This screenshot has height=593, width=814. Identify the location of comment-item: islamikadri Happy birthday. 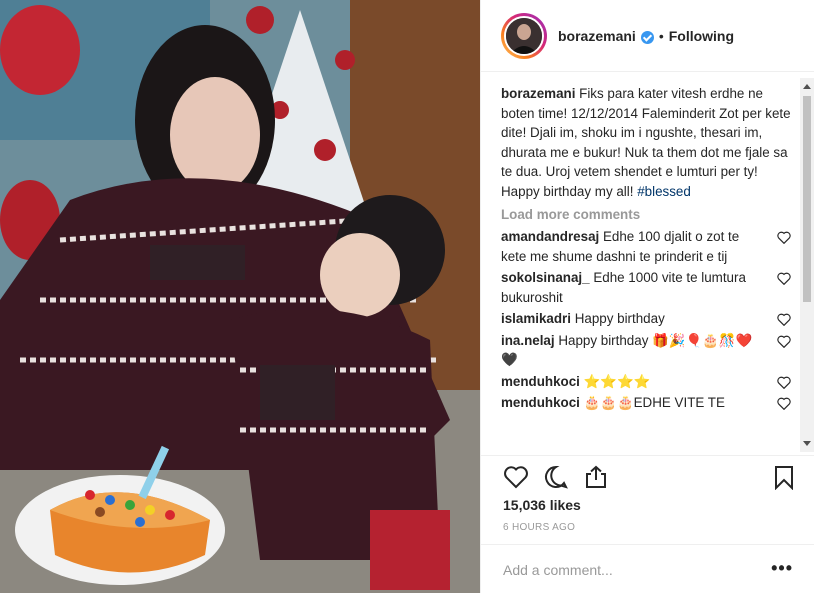
(646, 319).